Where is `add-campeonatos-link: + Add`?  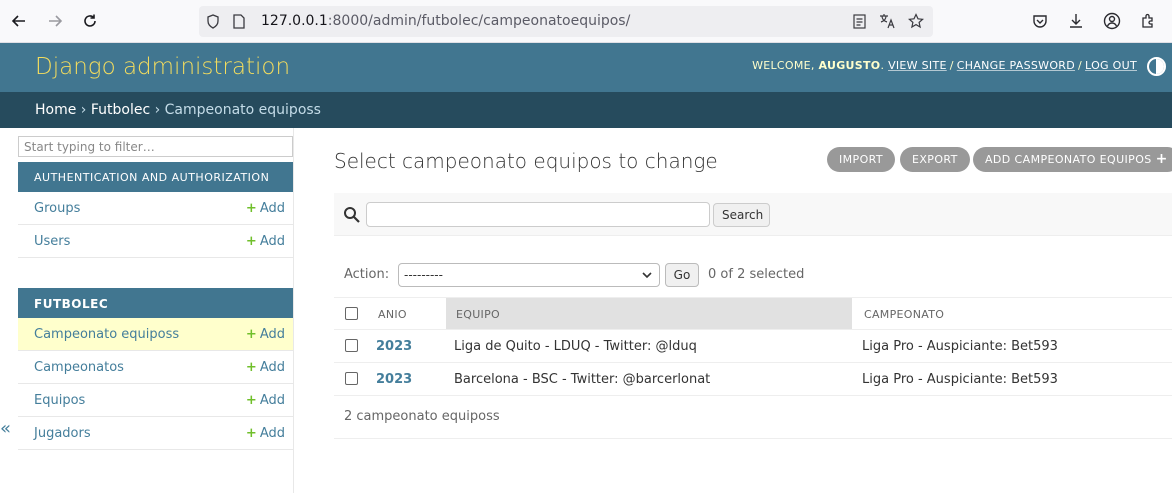 add-campeonatos-link: + Add is located at coordinates (265, 367).